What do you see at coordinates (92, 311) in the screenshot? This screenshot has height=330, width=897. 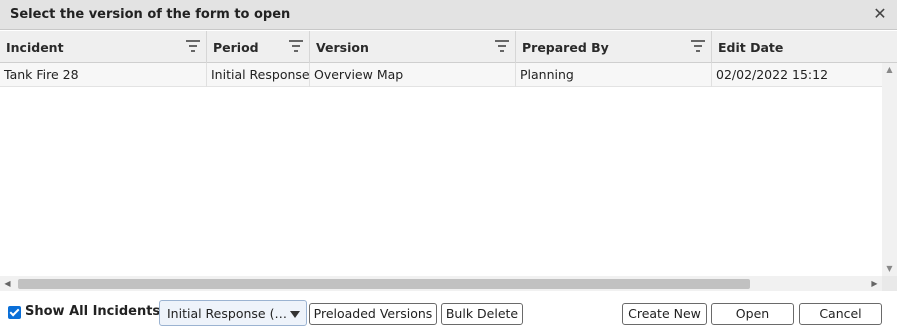 I see `show-all-incidents-label: Show All Incidents` at bounding box center [92, 311].